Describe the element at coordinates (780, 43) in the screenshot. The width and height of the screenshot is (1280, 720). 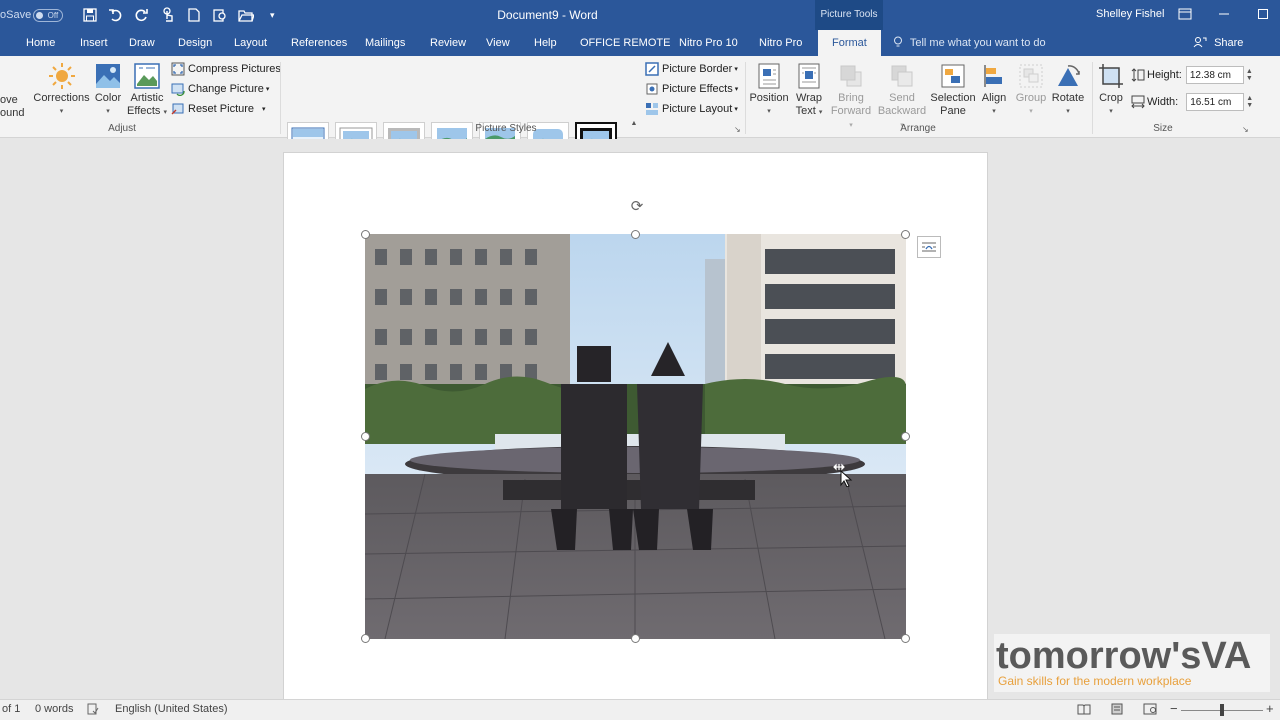
I see `tab-nitro-pro: Nitro Pro` at that location.